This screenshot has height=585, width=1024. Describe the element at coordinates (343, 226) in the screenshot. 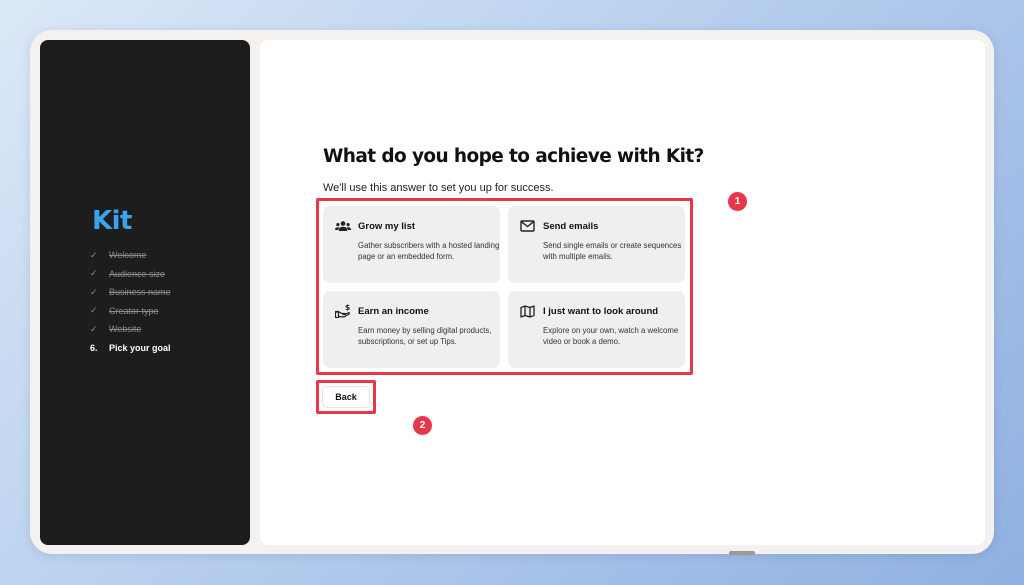

I see `users-icon` at that location.